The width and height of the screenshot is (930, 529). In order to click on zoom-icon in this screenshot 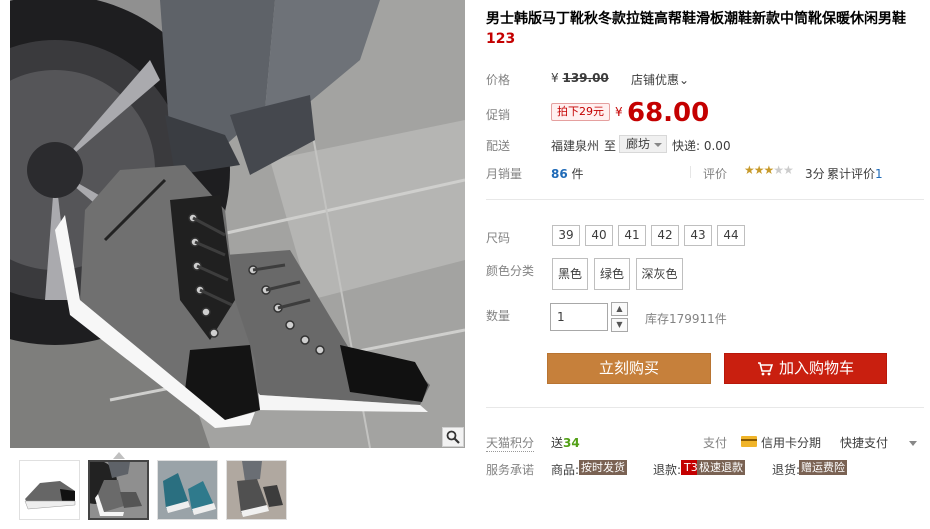, I will do `click(453, 437)`.